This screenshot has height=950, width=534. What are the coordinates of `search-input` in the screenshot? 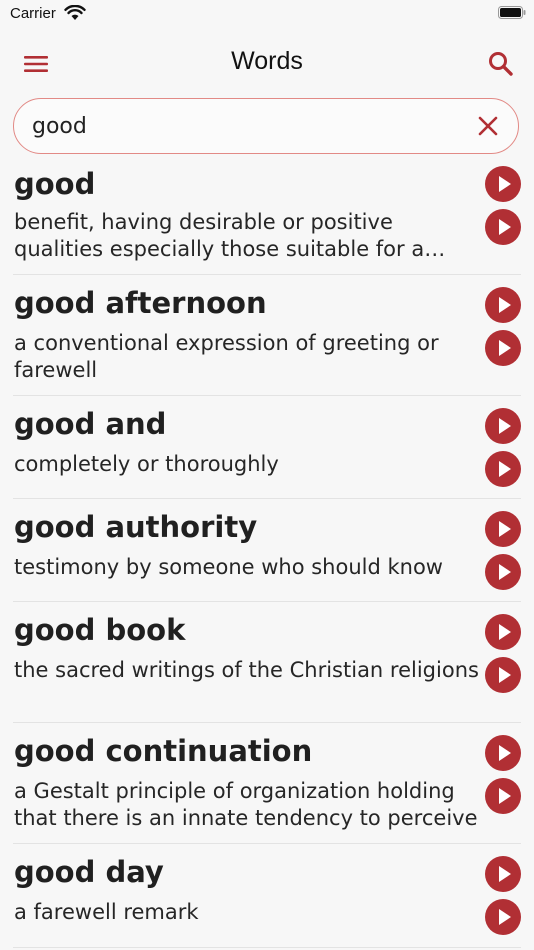 It's located at (247, 126).